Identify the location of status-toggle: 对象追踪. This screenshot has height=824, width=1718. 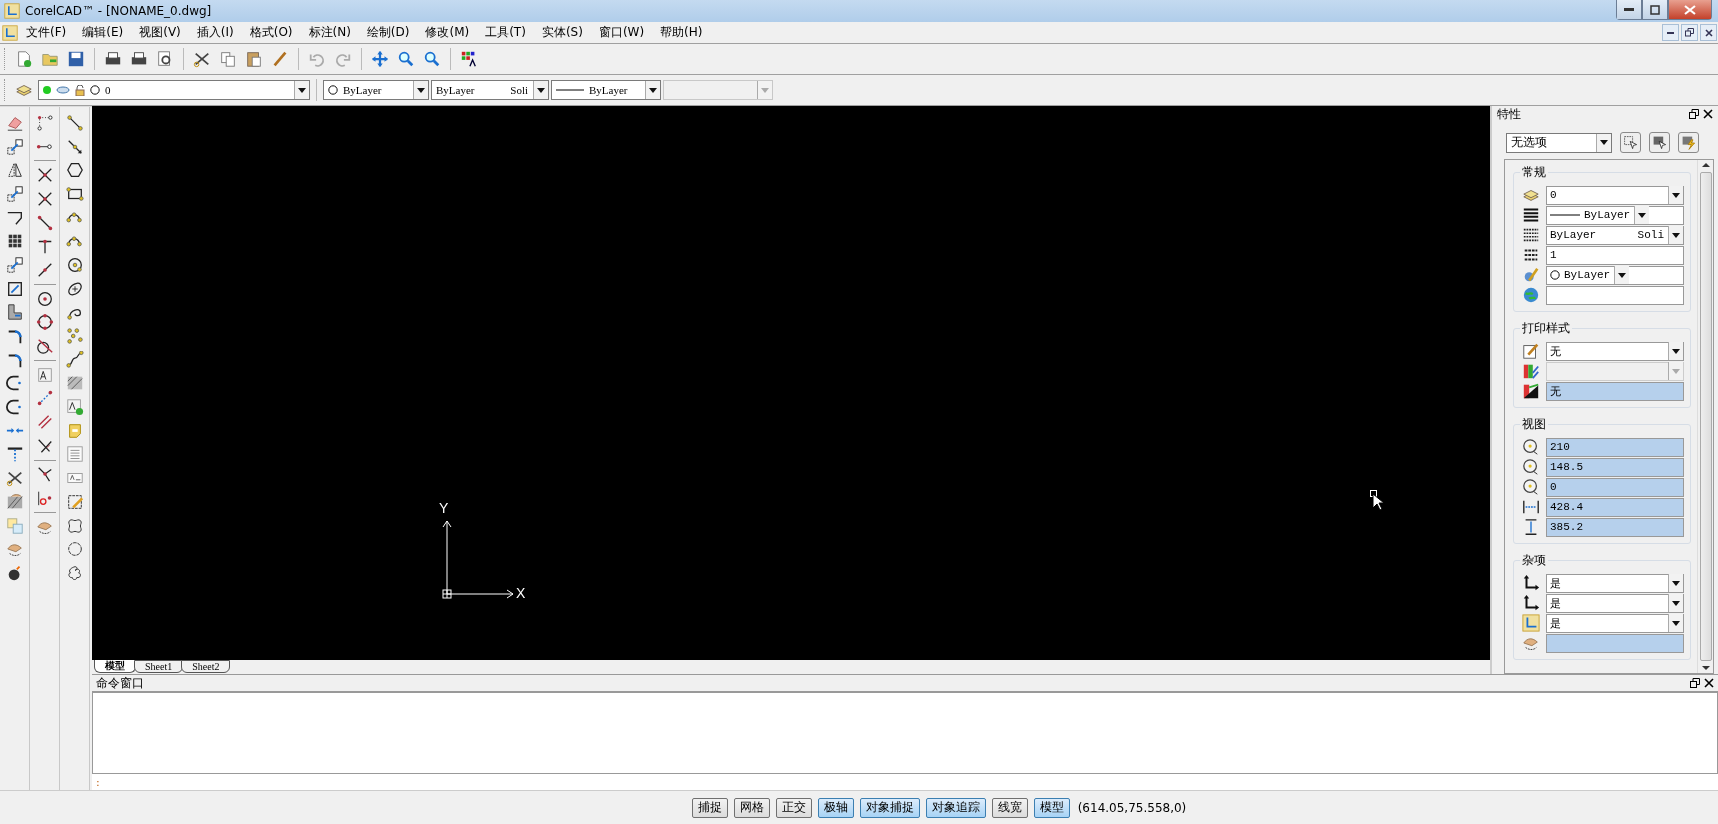
(955, 807).